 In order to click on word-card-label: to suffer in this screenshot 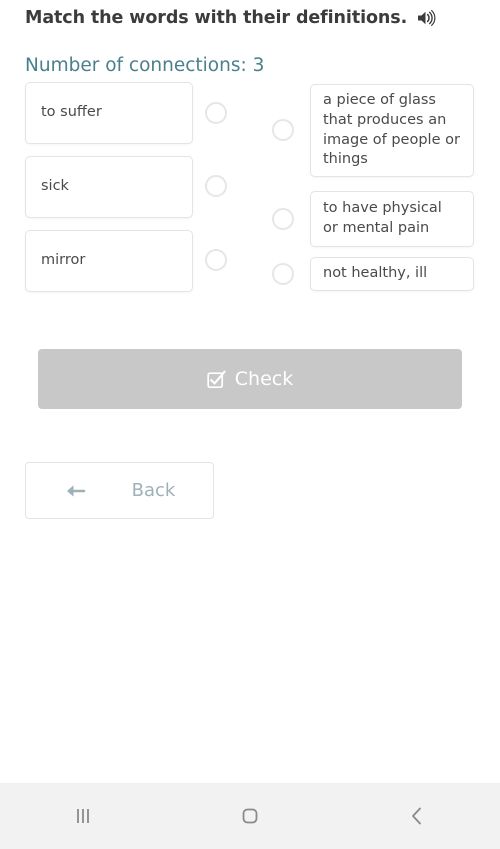, I will do `click(71, 112)`.